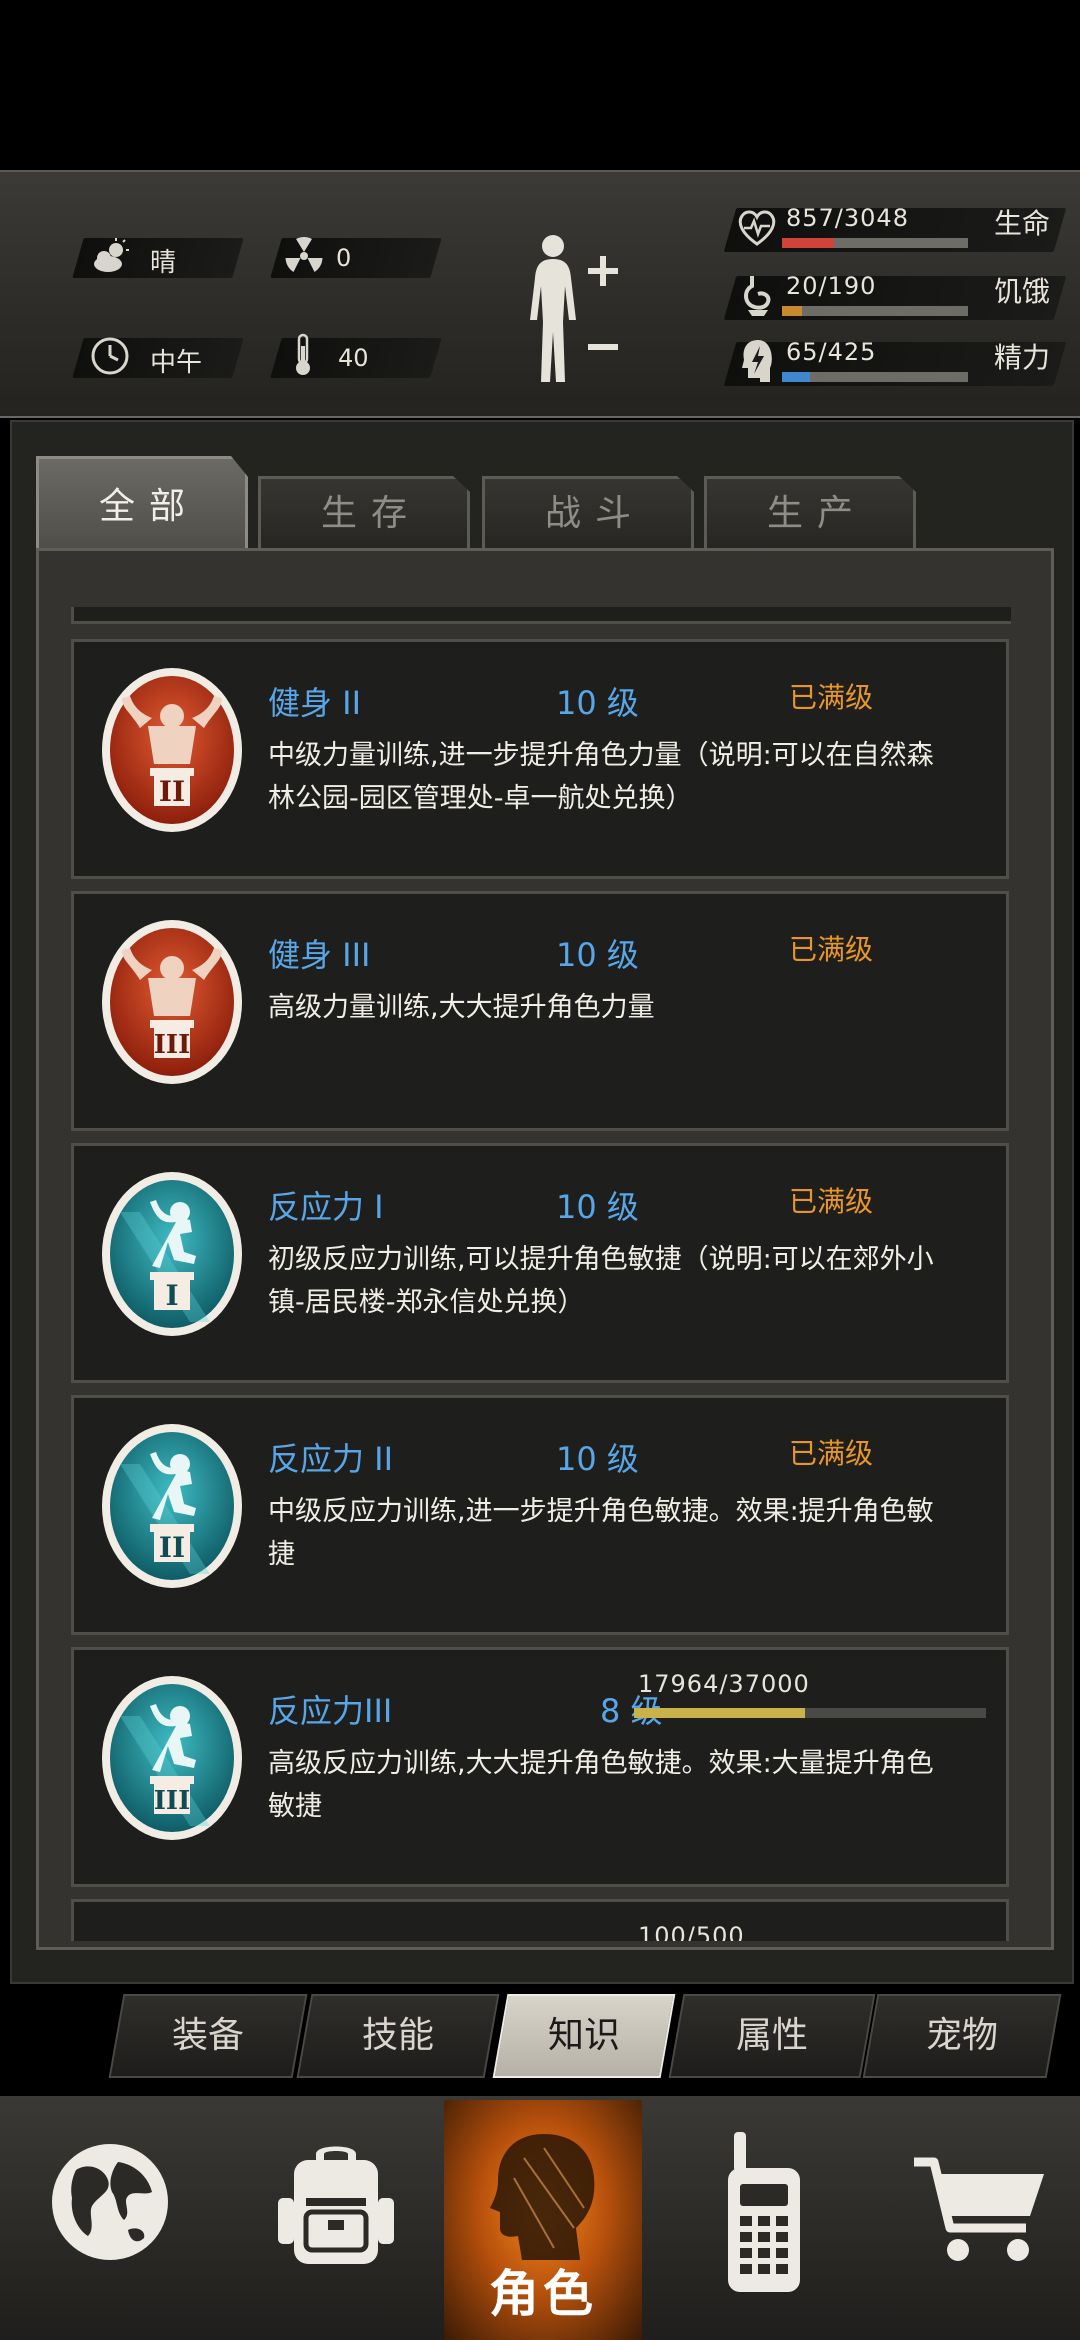 The image size is (1080, 2340). What do you see at coordinates (304, 254) in the screenshot?
I see `radiation-icon` at bounding box center [304, 254].